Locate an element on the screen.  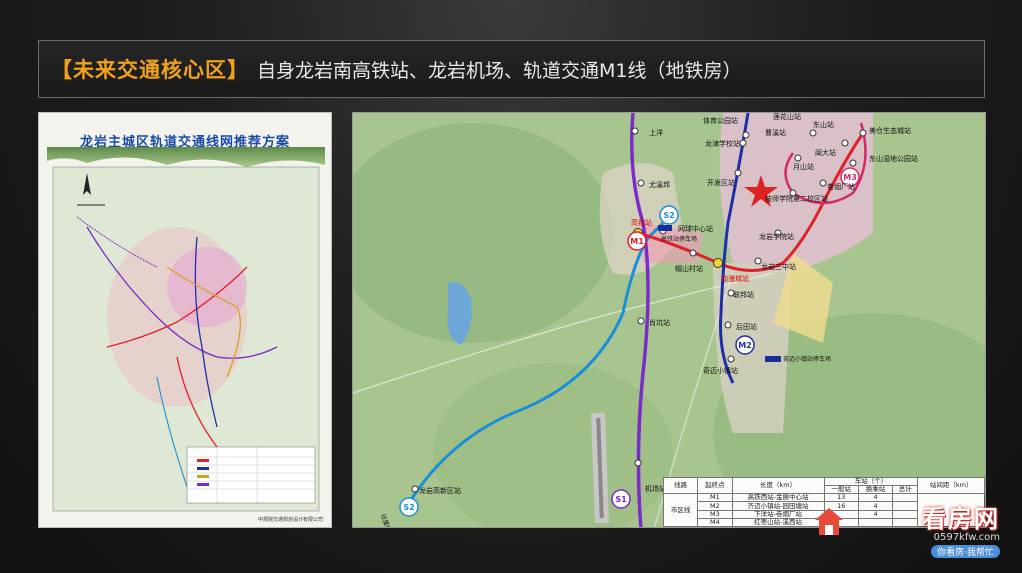
watermark-url: 0597kfw.com is located at coordinates (966, 537).